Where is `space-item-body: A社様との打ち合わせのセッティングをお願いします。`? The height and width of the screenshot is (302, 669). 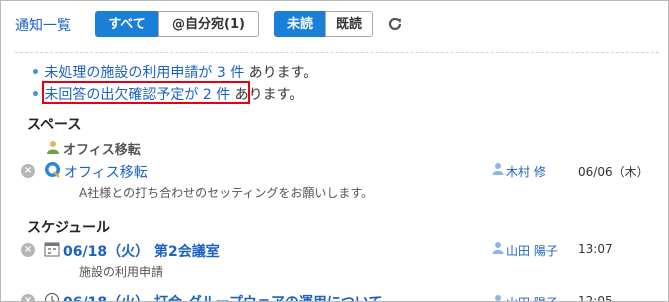
space-item-body: A社様との打ち合わせのセッティングをお願いします。 is located at coordinates (226, 193).